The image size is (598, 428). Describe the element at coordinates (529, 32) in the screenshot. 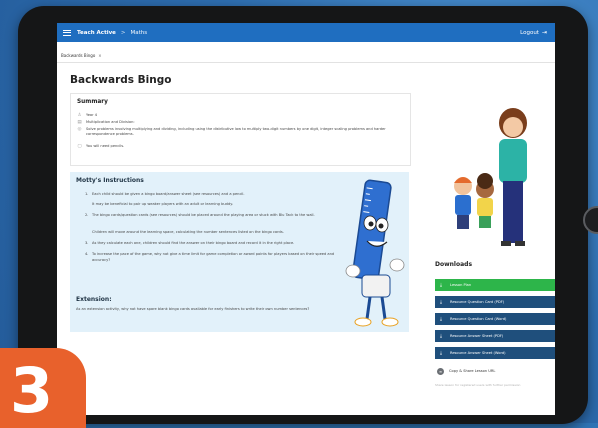

I see `logout-label: Logout` at that location.